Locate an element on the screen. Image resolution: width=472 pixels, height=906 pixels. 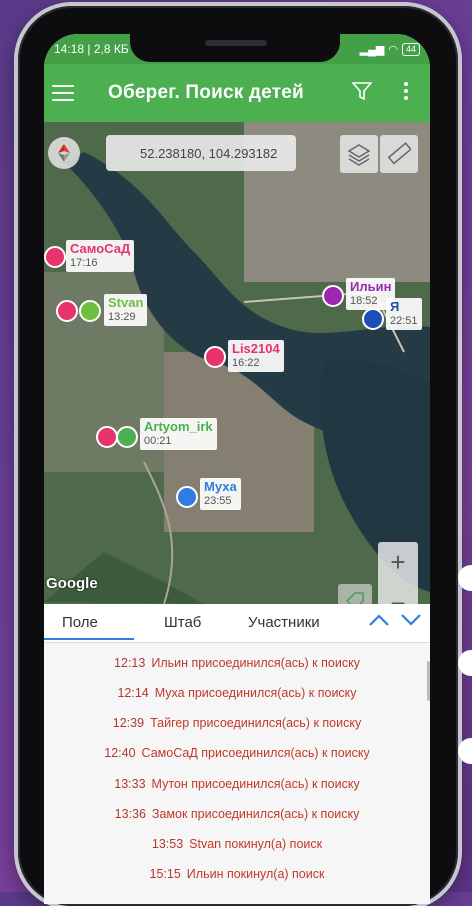
menu-icon is located at coordinates (63, 93).